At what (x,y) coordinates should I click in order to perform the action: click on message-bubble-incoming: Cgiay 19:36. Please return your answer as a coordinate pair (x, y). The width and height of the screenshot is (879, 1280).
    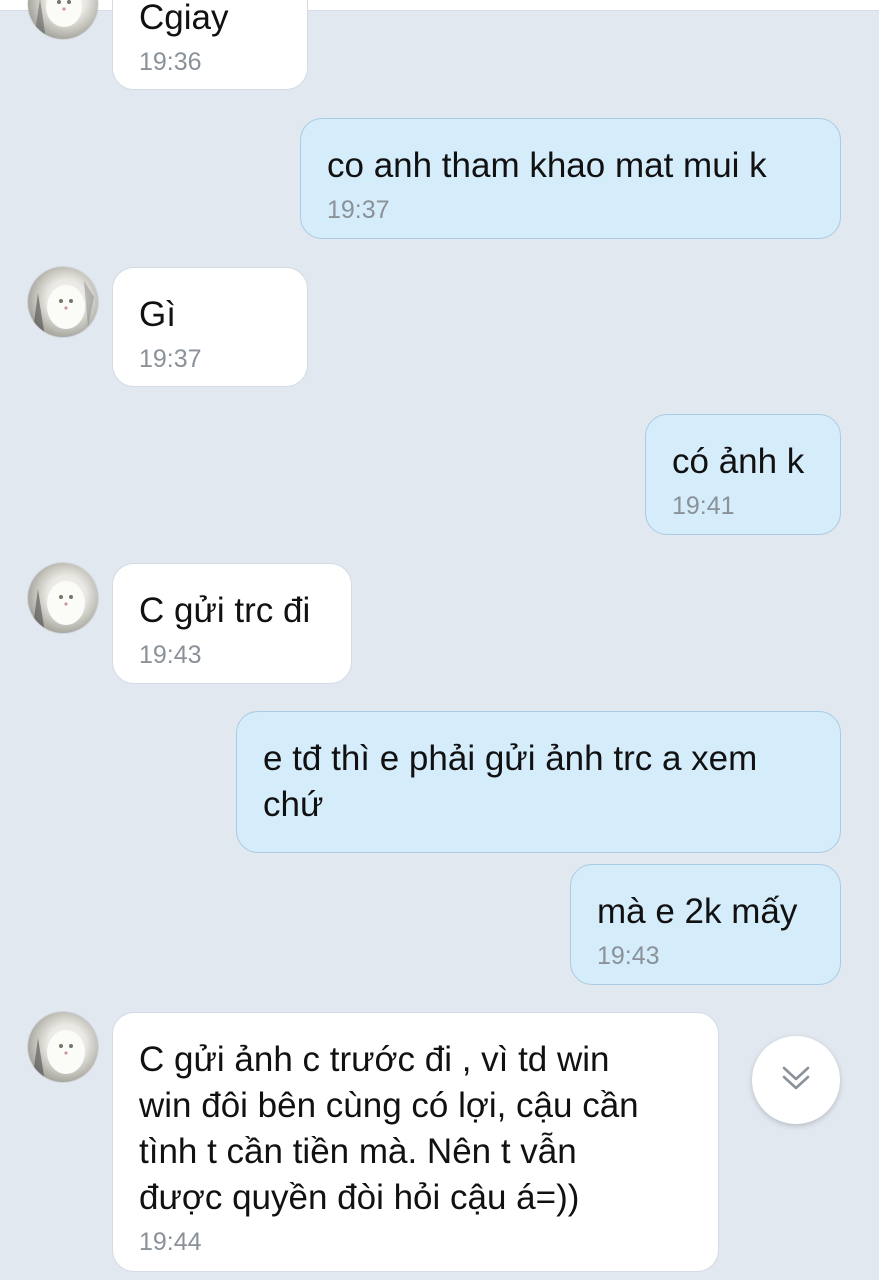
    Looking at the image, I should click on (210, 45).